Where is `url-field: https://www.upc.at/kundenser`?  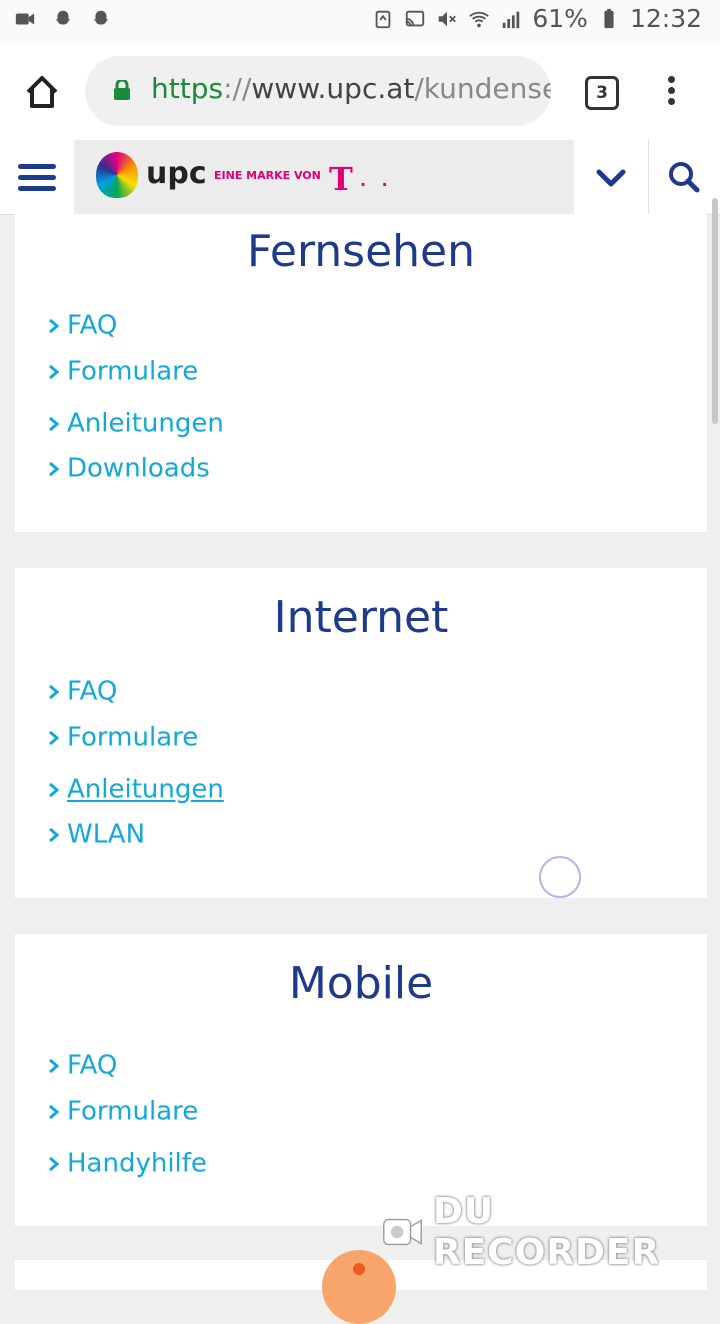
url-field: https://www.upc.at/kundenser is located at coordinates (318, 91).